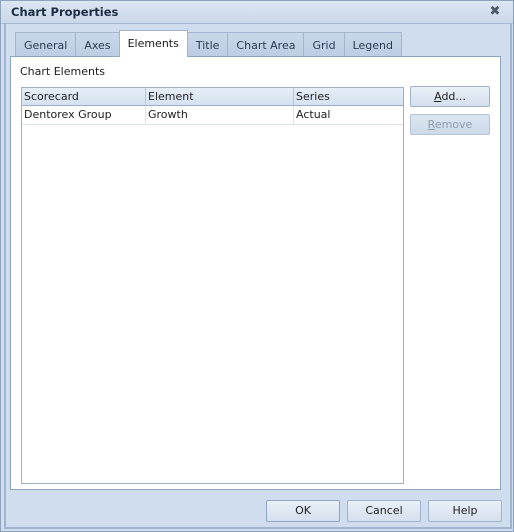 The image size is (514, 532). What do you see at coordinates (265, 44) in the screenshot?
I see `tab-chart-area: Chart Area` at bounding box center [265, 44].